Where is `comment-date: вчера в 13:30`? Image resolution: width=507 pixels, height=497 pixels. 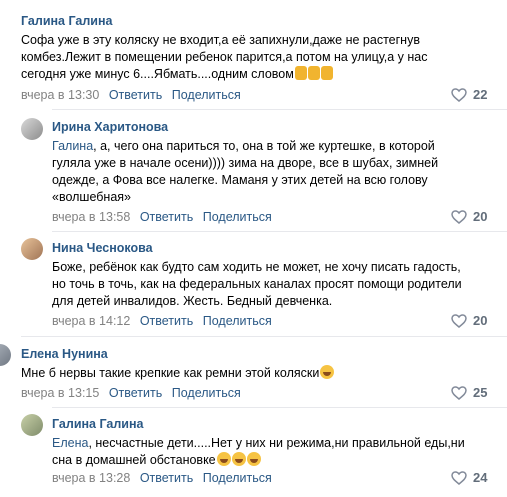 comment-date: вчера в 13:30 is located at coordinates (60, 95).